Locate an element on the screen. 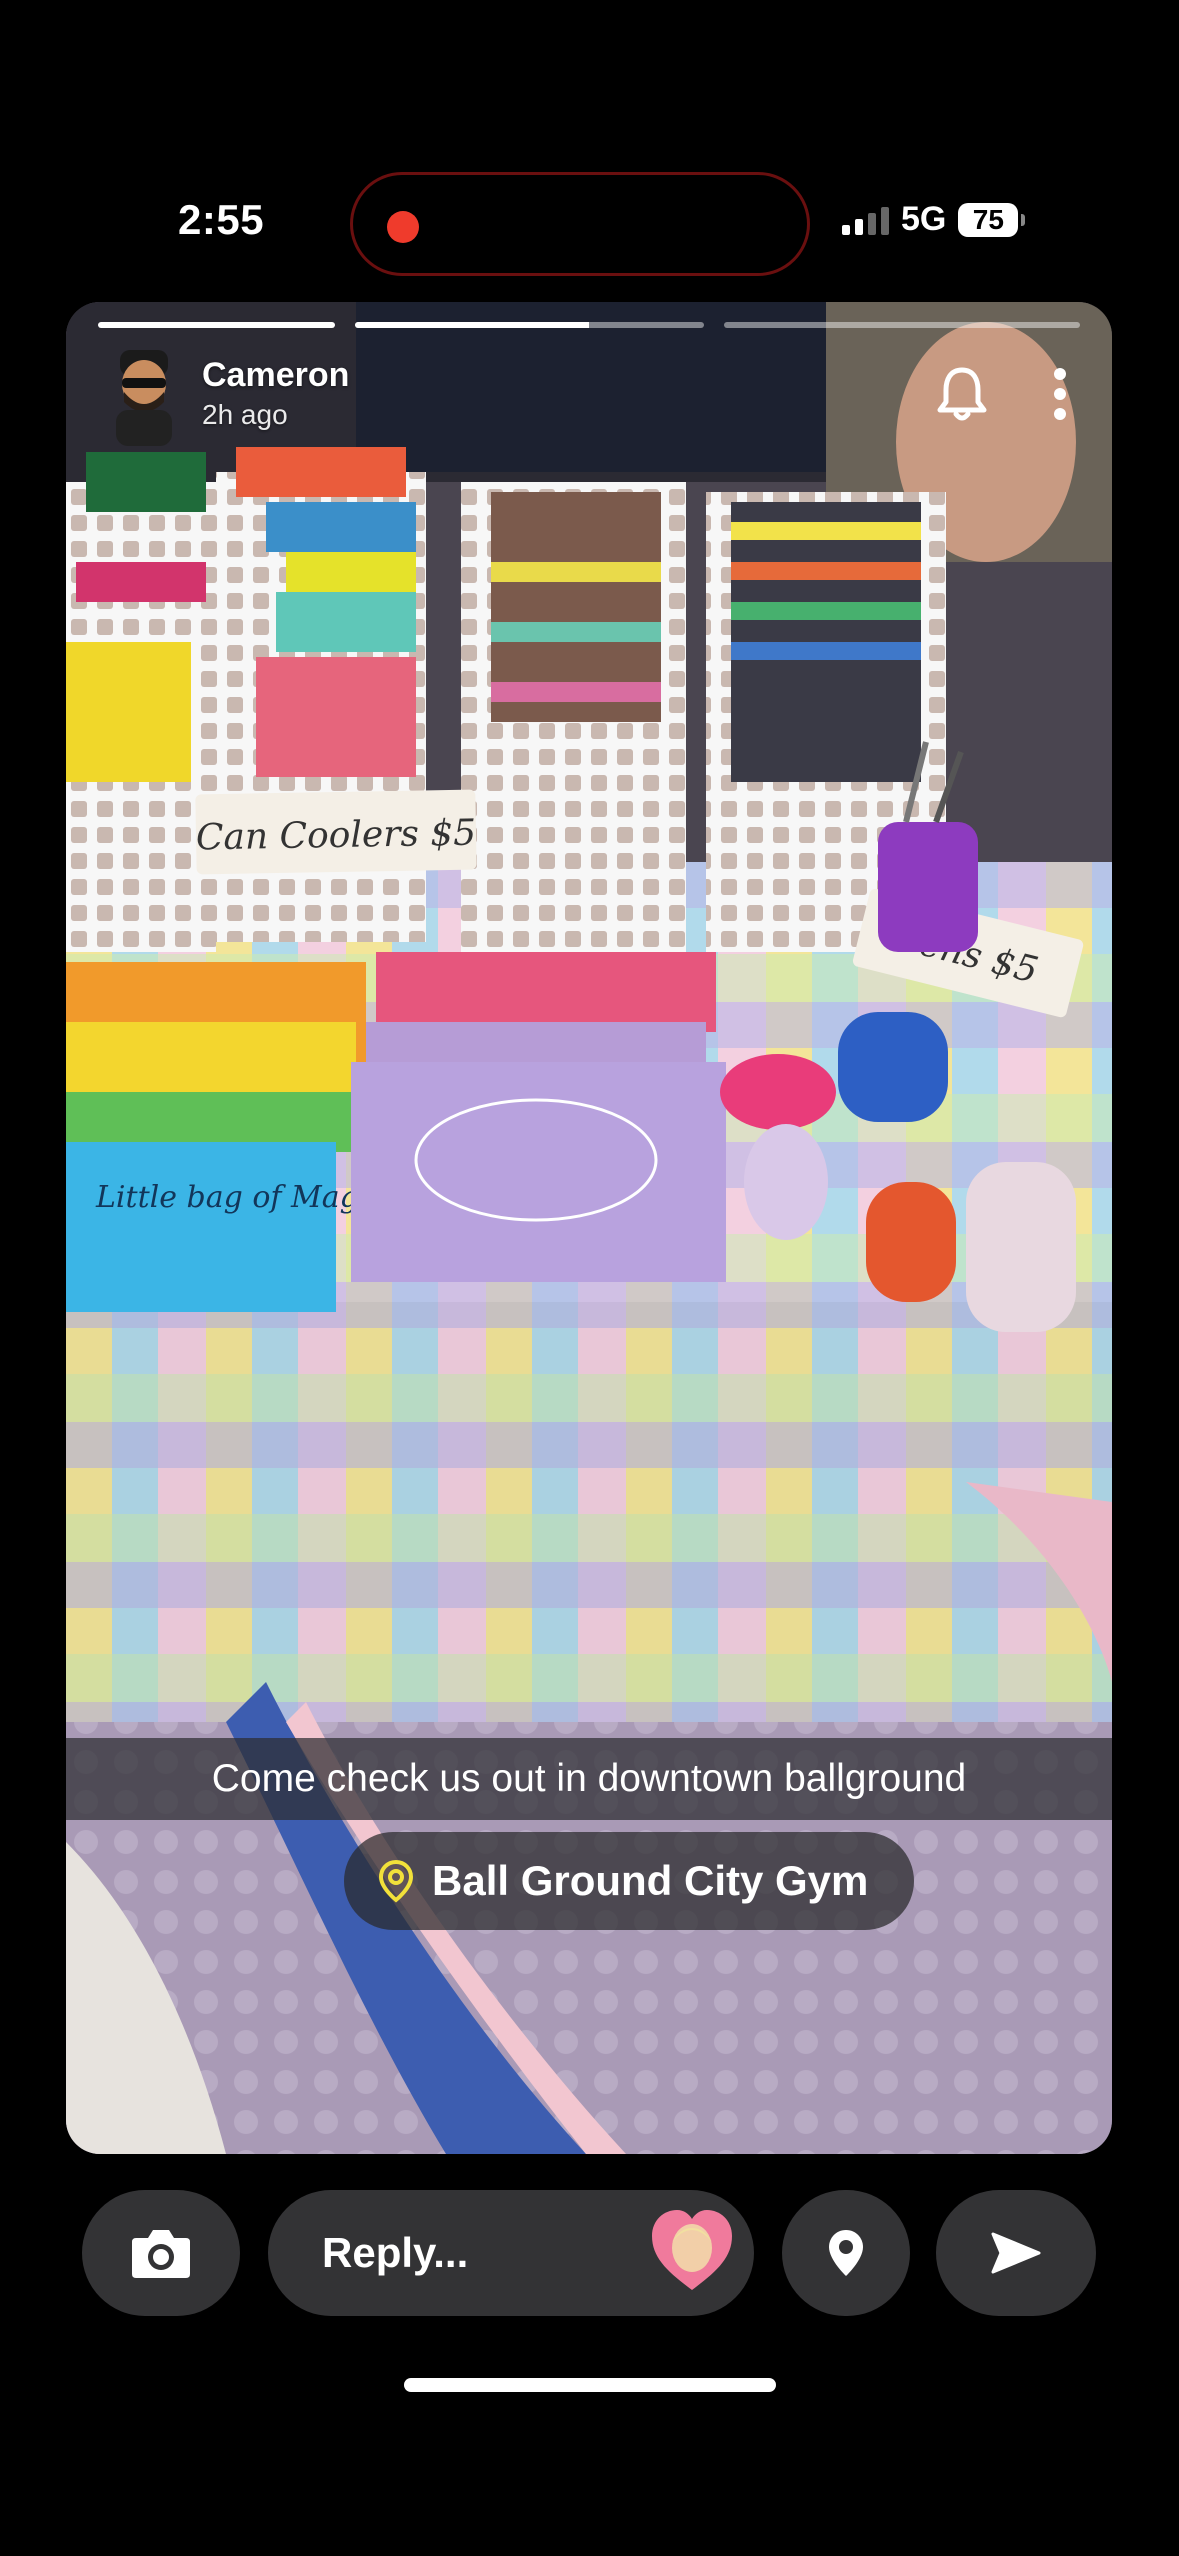 This screenshot has height=2556, width=1179. send-arrow-icon is located at coordinates (1016, 2253).